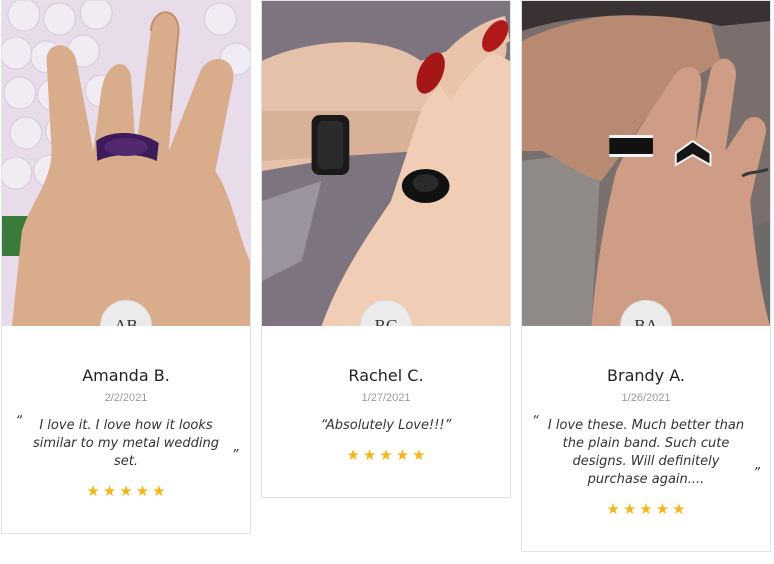 This screenshot has width=774, height=564. Describe the element at coordinates (386, 375) in the screenshot. I see `reviewer-name: Rachel C.` at that location.